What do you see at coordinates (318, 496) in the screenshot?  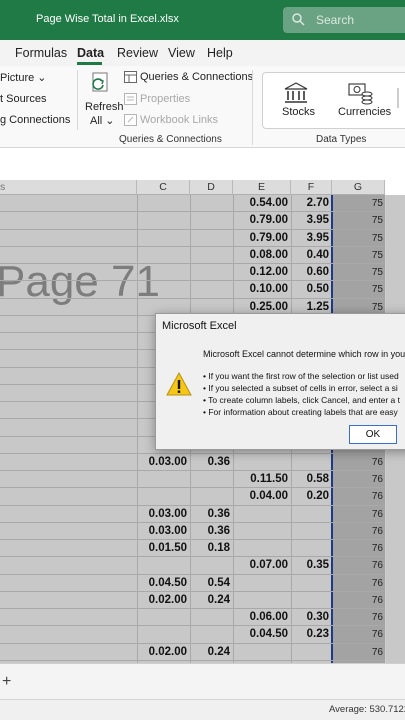 I see `cell-f: 0.20` at bounding box center [318, 496].